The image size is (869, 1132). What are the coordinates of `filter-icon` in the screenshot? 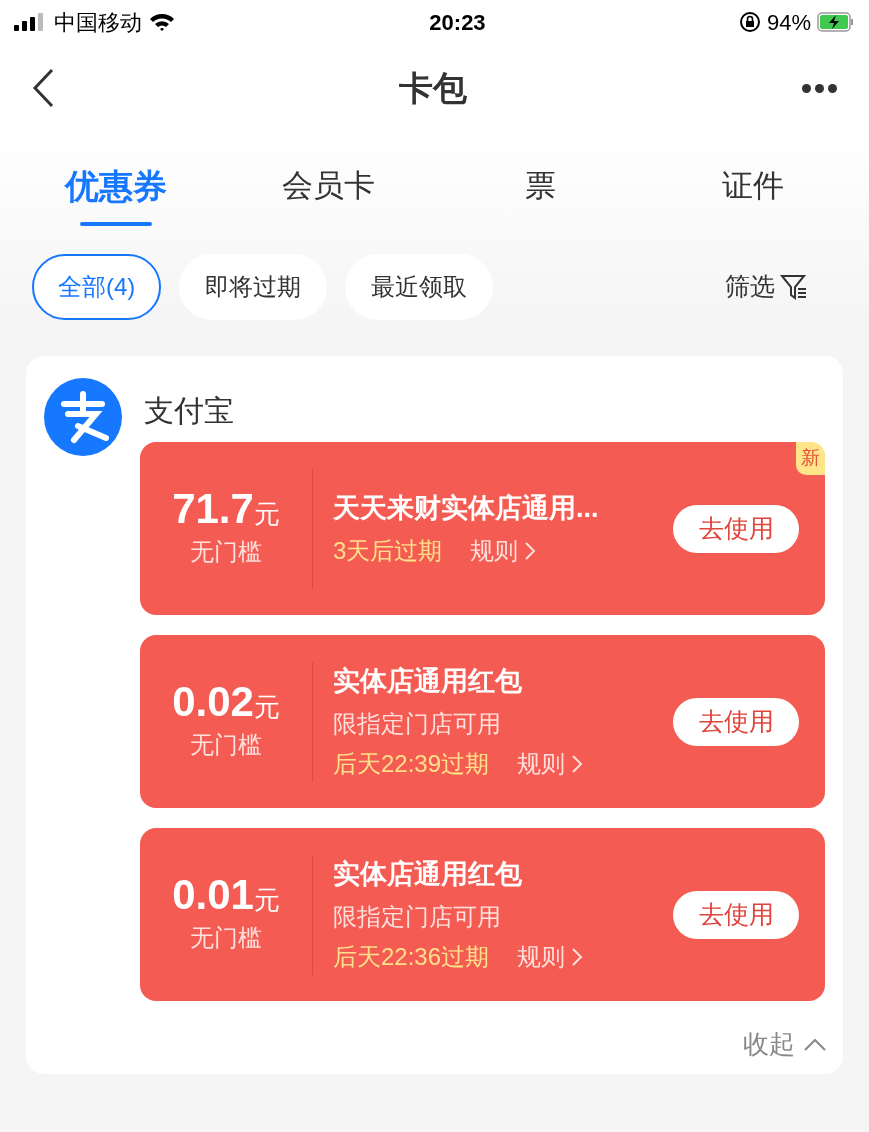 It's located at (794, 287).